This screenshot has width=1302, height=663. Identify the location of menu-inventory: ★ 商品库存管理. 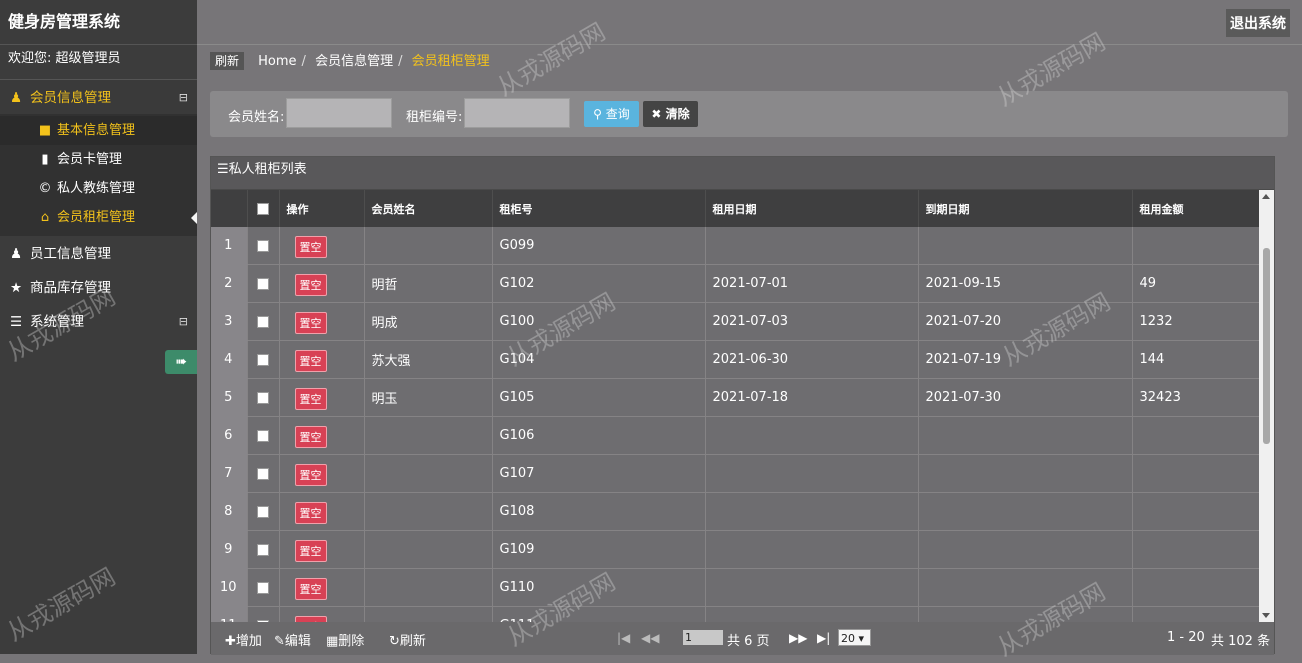
(98, 287).